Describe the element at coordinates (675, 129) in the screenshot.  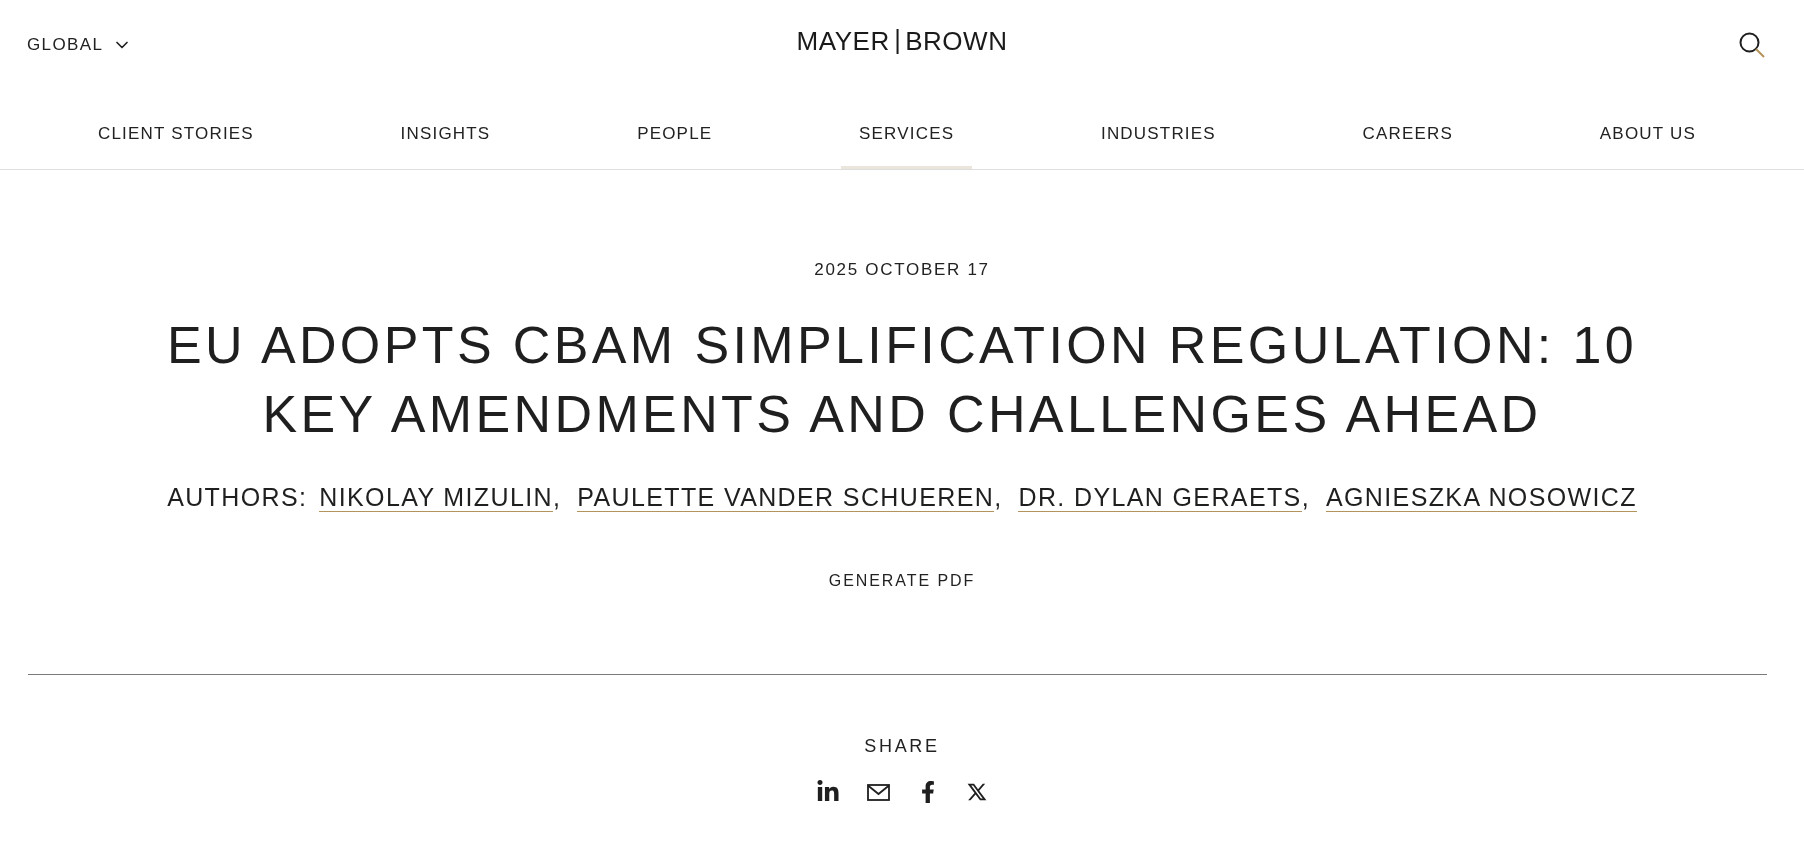
I see `nav-link: PEOPLE` at that location.